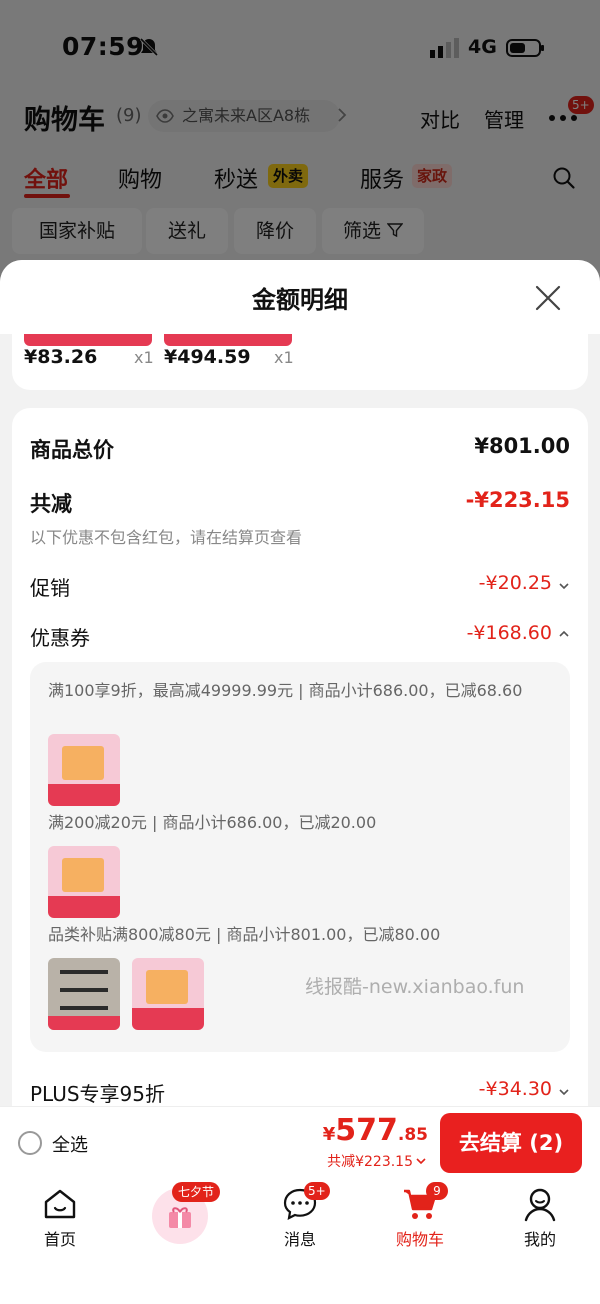 The width and height of the screenshot is (600, 1304). Describe the element at coordinates (515, 583) in the screenshot. I see `promo-value: -¥20.25` at that location.